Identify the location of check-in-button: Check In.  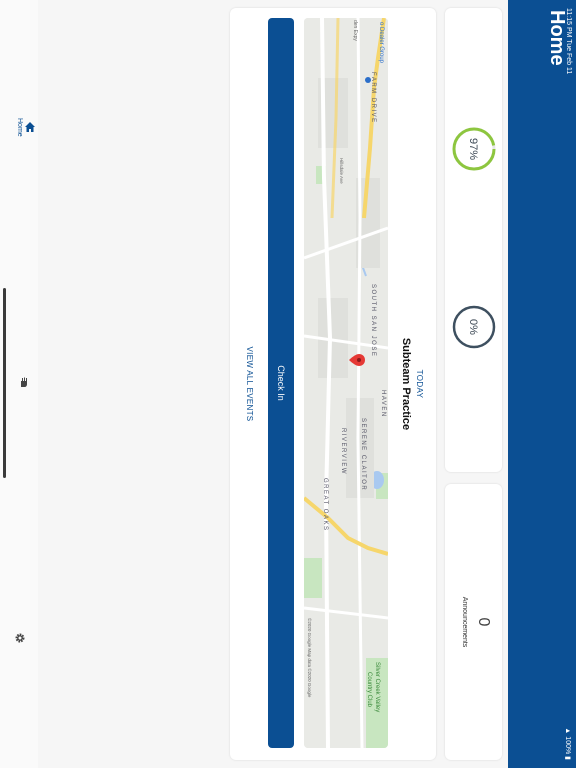
(281, 383).